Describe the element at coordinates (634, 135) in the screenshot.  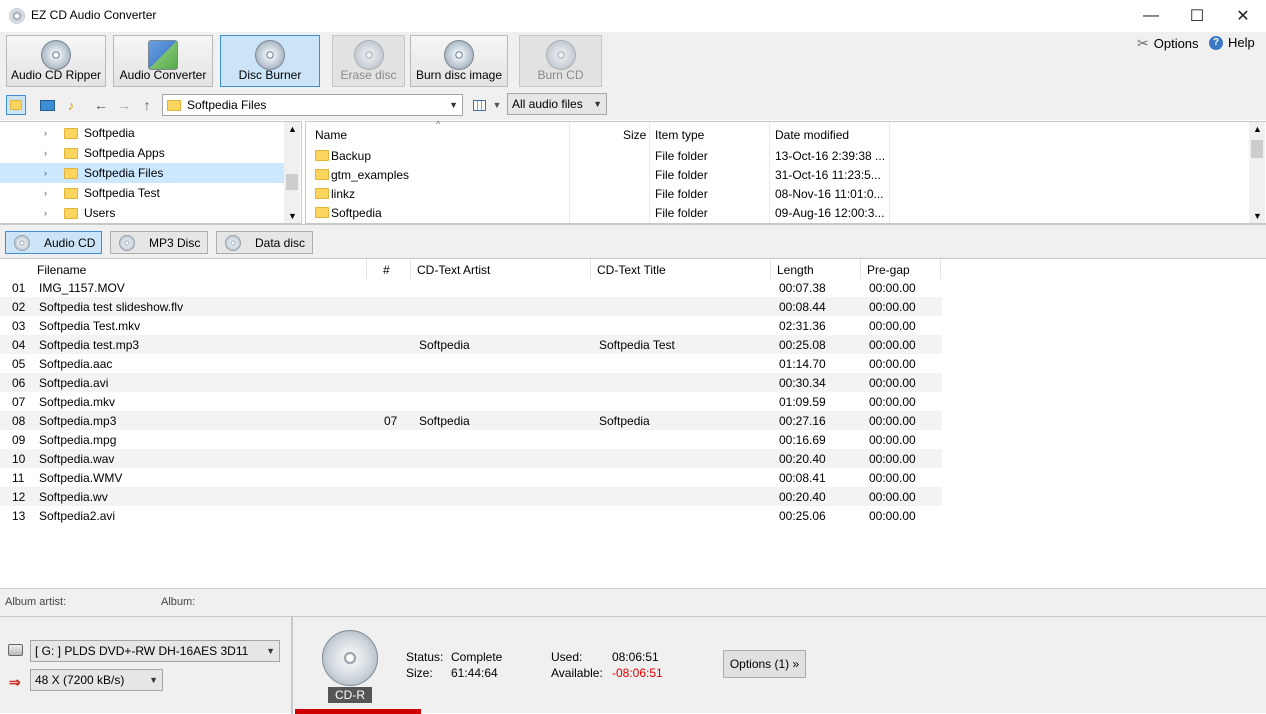
I see `column-header-size: Size` at that location.